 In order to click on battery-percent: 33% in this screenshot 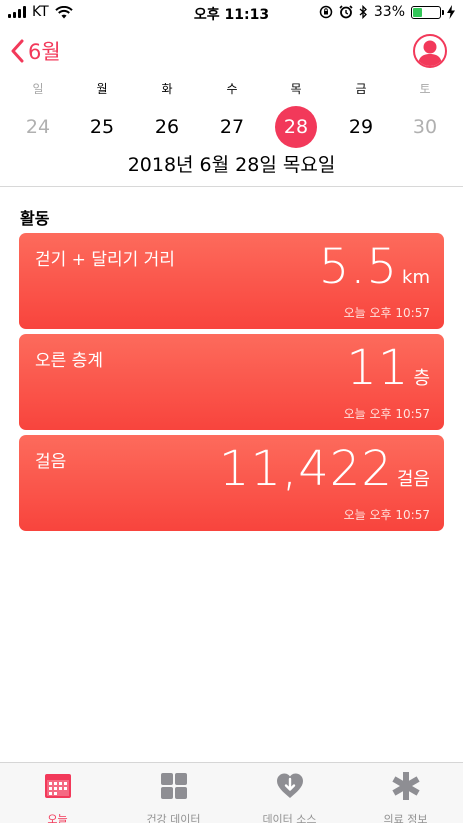, I will do `click(389, 12)`.